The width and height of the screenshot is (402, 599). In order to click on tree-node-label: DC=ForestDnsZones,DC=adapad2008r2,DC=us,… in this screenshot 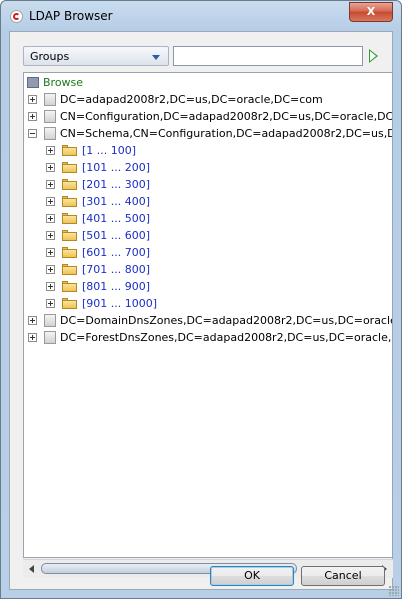, I will do `click(226, 337)`.